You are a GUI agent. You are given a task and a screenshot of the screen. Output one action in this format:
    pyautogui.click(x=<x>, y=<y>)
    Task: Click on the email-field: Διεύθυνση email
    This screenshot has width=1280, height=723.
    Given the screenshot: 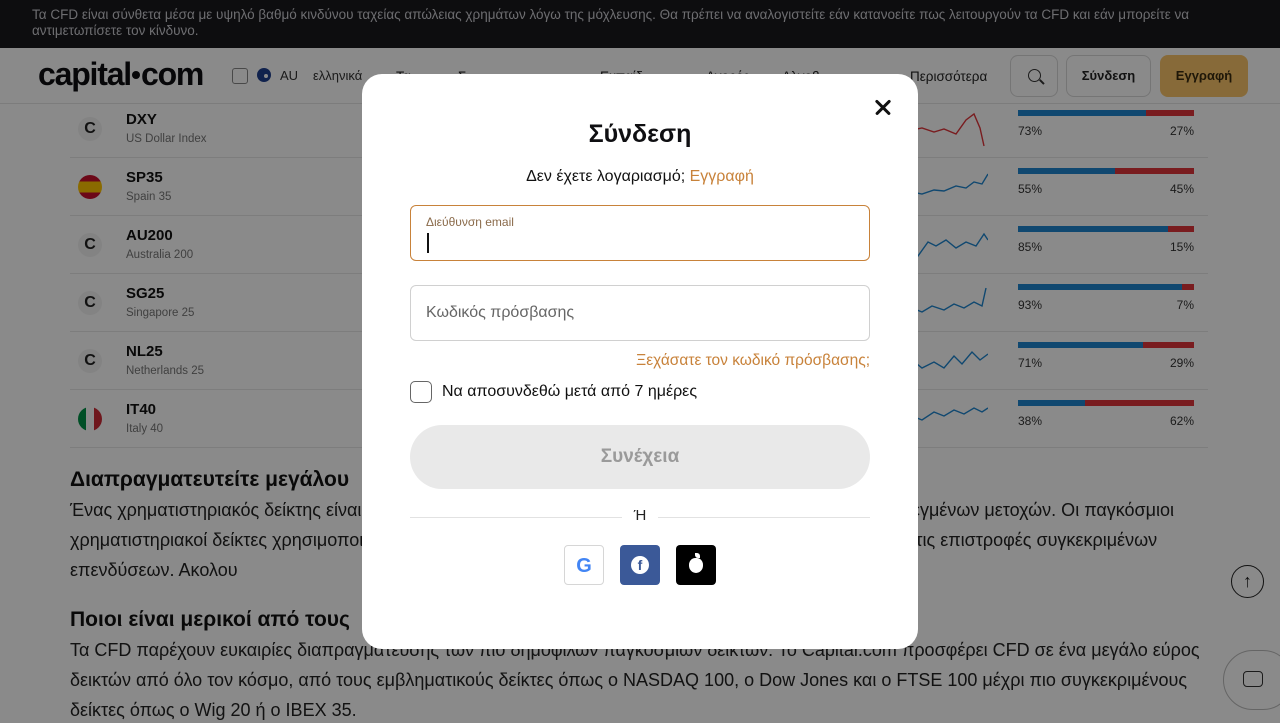 What is the action you would take?
    pyautogui.click(x=640, y=233)
    